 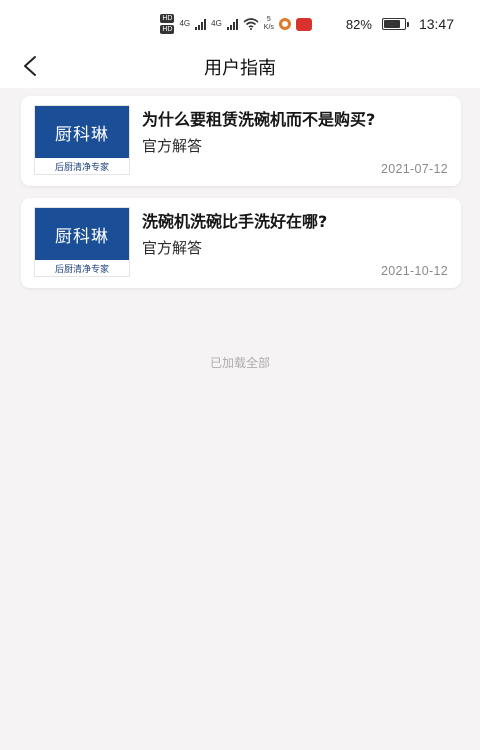 I want to click on status-bar: HD HD 4G 4G 5 K/s 82% 13:47, so click(x=240, y=24).